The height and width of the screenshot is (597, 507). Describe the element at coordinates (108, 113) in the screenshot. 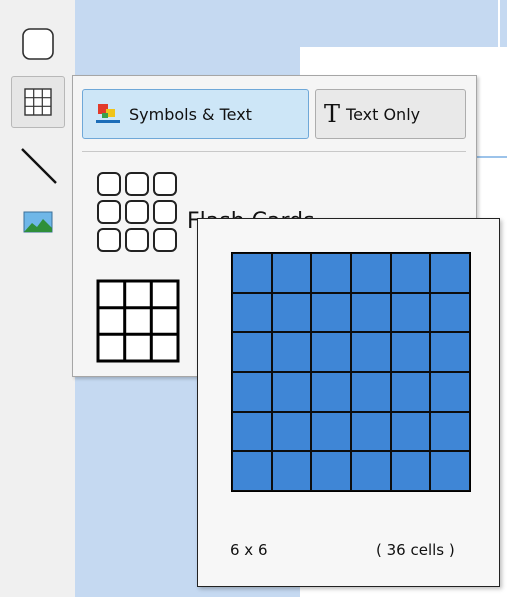

I see `symbols-icon` at that location.